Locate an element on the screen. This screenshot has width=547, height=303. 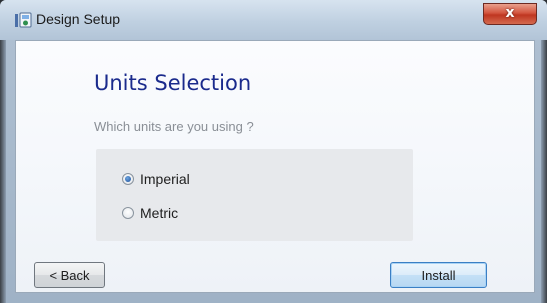
close-button: x is located at coordinates (510, 14).